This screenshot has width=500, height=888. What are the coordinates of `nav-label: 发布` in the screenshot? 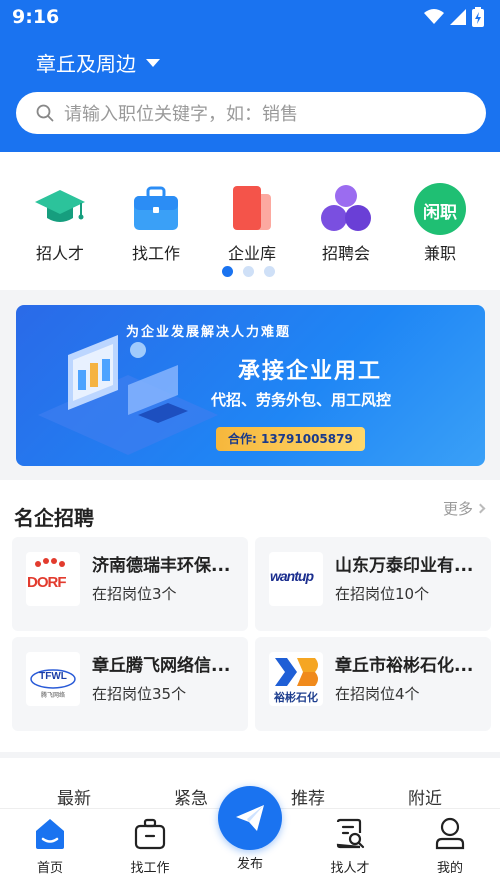 It's located at (249, 864).